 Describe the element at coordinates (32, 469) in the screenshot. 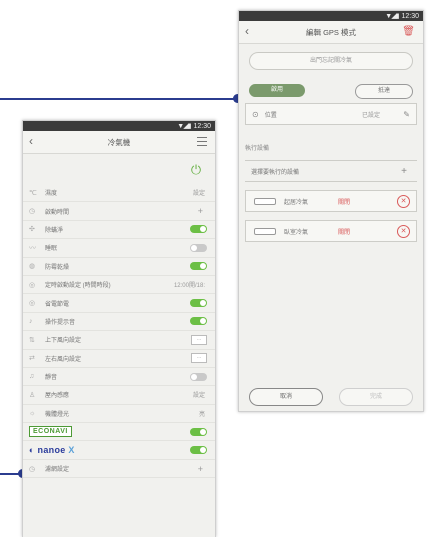

I see `filter-icon: ◷` at that location.